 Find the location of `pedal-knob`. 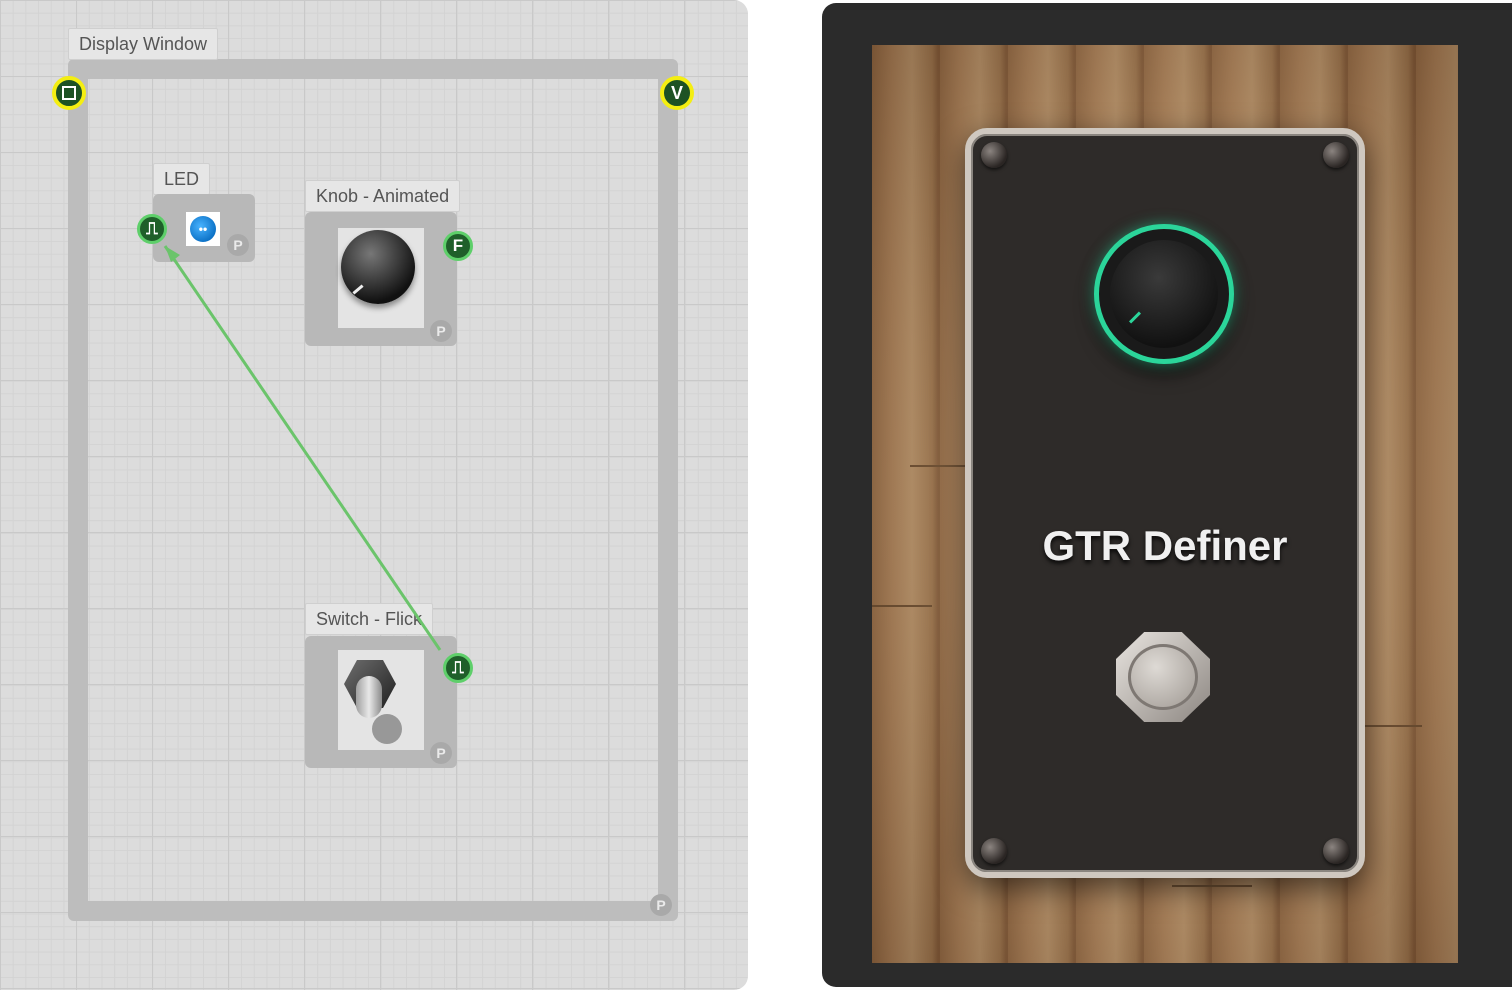

pedal-knob is located at coordinates (1164, 294).